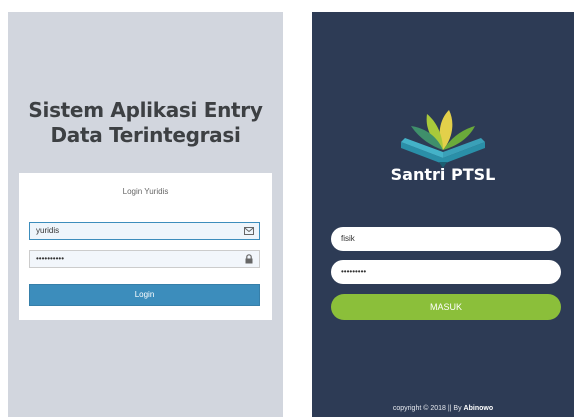 The image size is (574, 417). Describe the element at coordinates (446, 307) in the screenshot. I see `masuk-button: MASUK` at that location.